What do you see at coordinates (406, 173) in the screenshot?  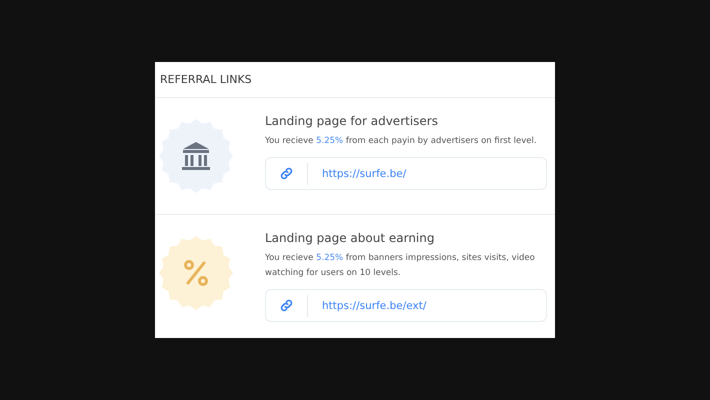 I see `link-field: https://surfe.be/` at bounding box center [406, 173].